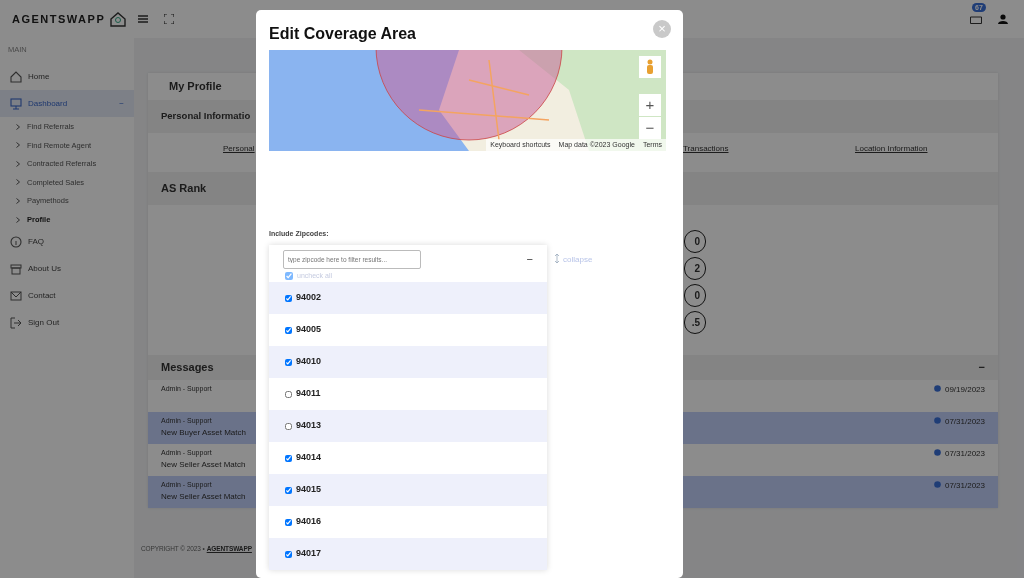 The image size is (1024, 578). Describe the element at coordinates (964, 390) in the screenshot. I see `message-date: 09/19/2023` at that location.